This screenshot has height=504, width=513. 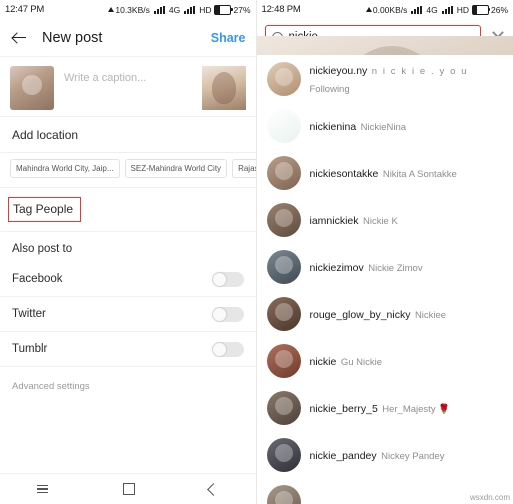 What do you see at coordinates (29, 314) in the screenshot?
I see `twitter-label: Twitter` at bounding box center [29, 314].